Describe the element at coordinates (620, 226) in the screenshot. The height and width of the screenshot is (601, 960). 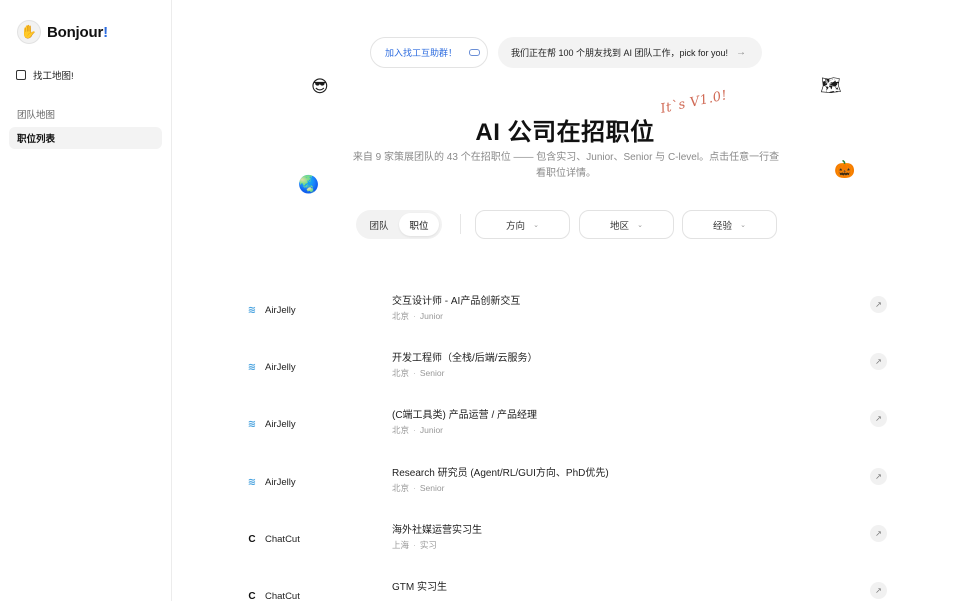
I see `dropdown-label: 地区` at that location.